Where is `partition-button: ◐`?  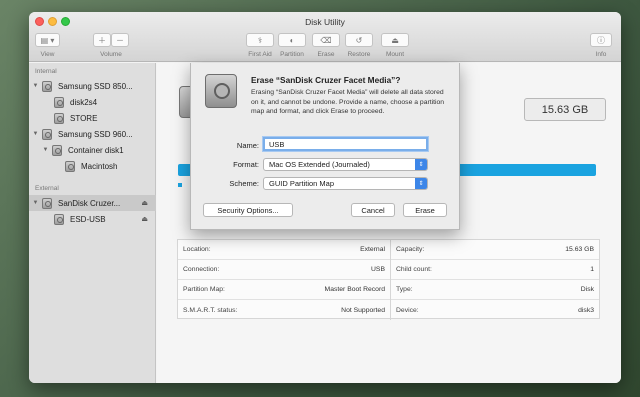
partition-button: ◐ is located at coordinates (292, 40).